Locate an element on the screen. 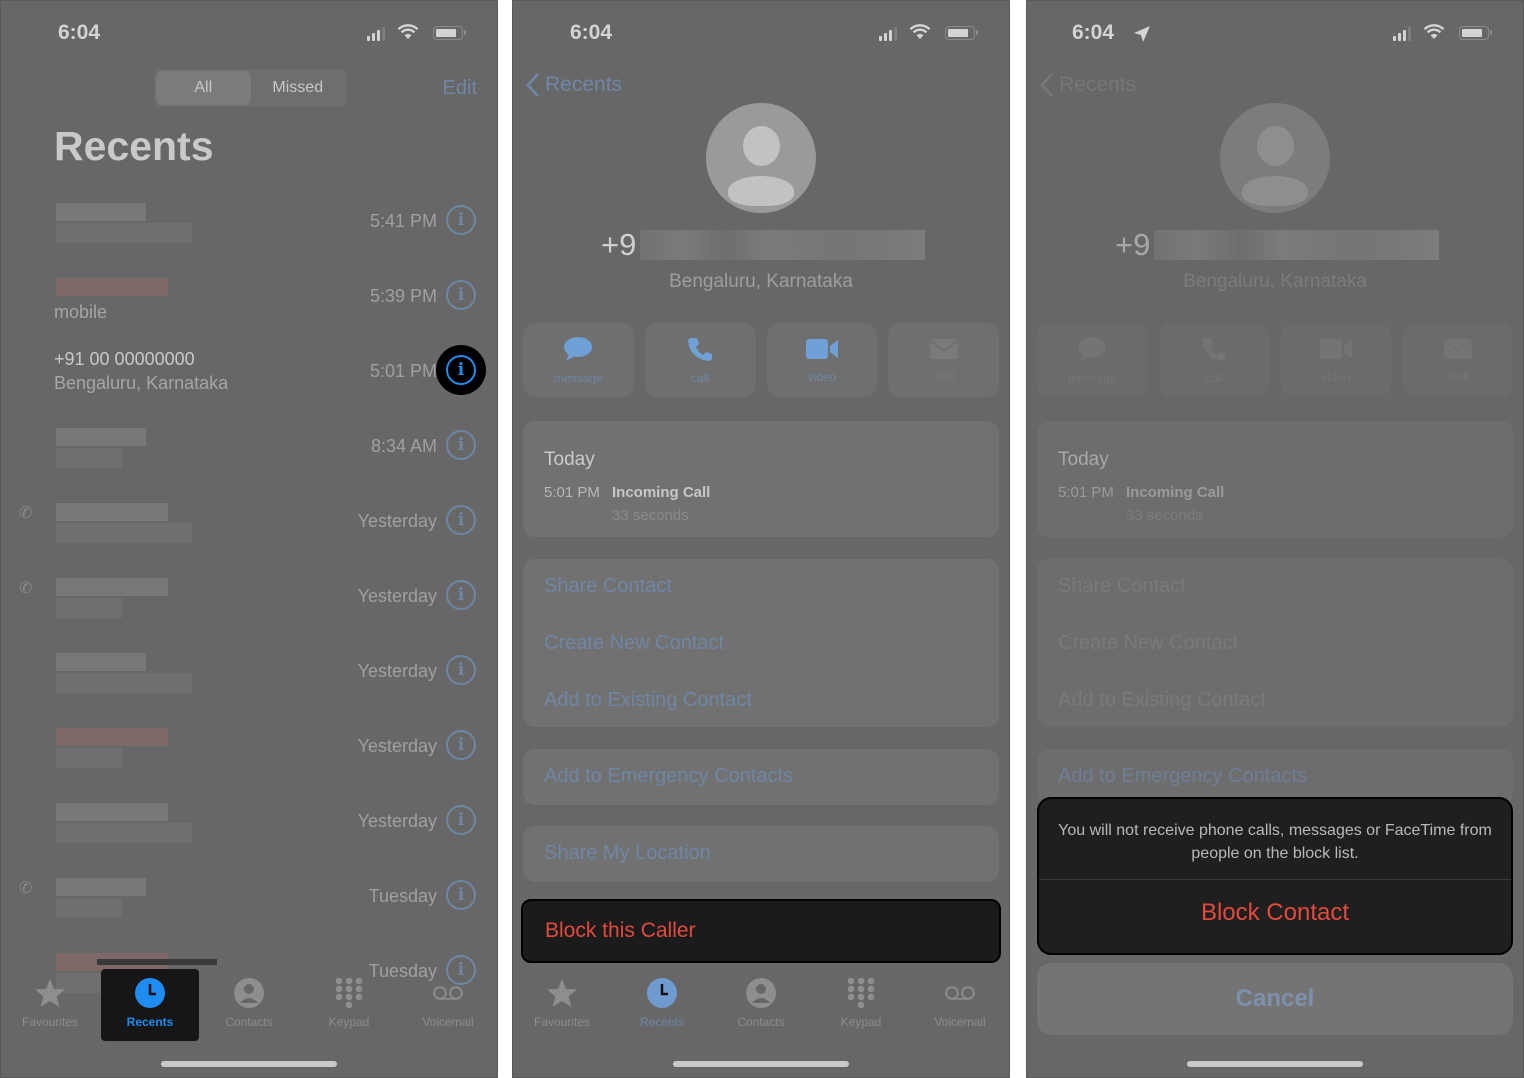  recent-call-row: mobile 5:39 PM i is located at coordinates (249, 295).